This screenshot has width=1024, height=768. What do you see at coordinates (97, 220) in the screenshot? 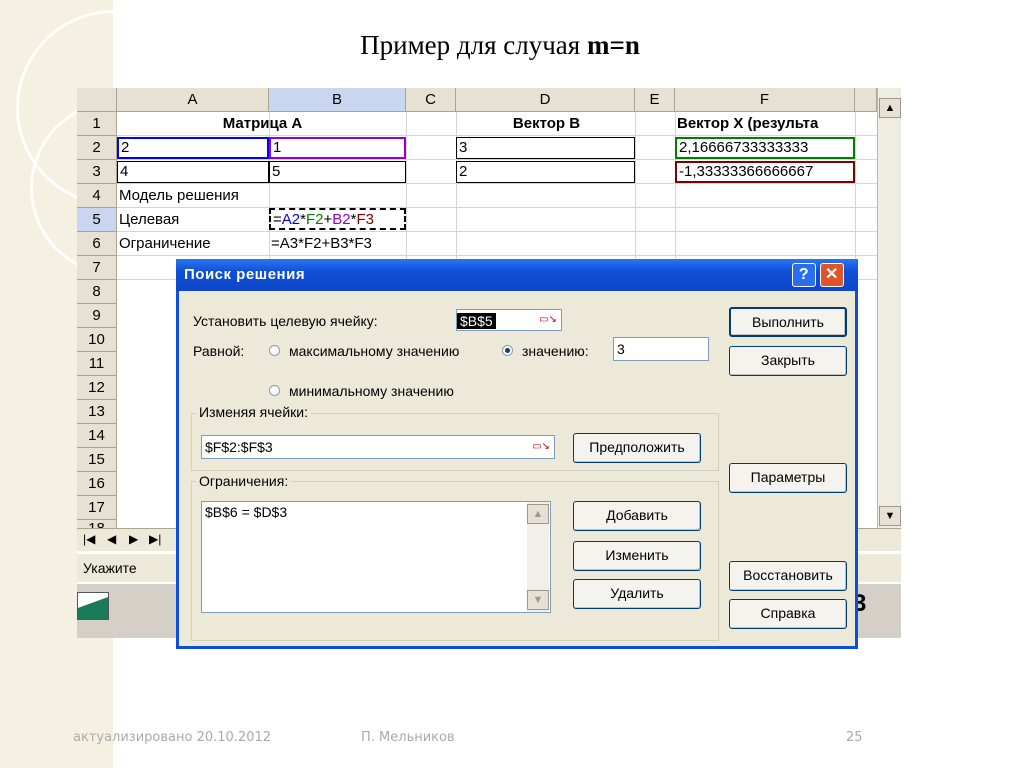
I see `row-header: 5` at bounding box center [97, 220].